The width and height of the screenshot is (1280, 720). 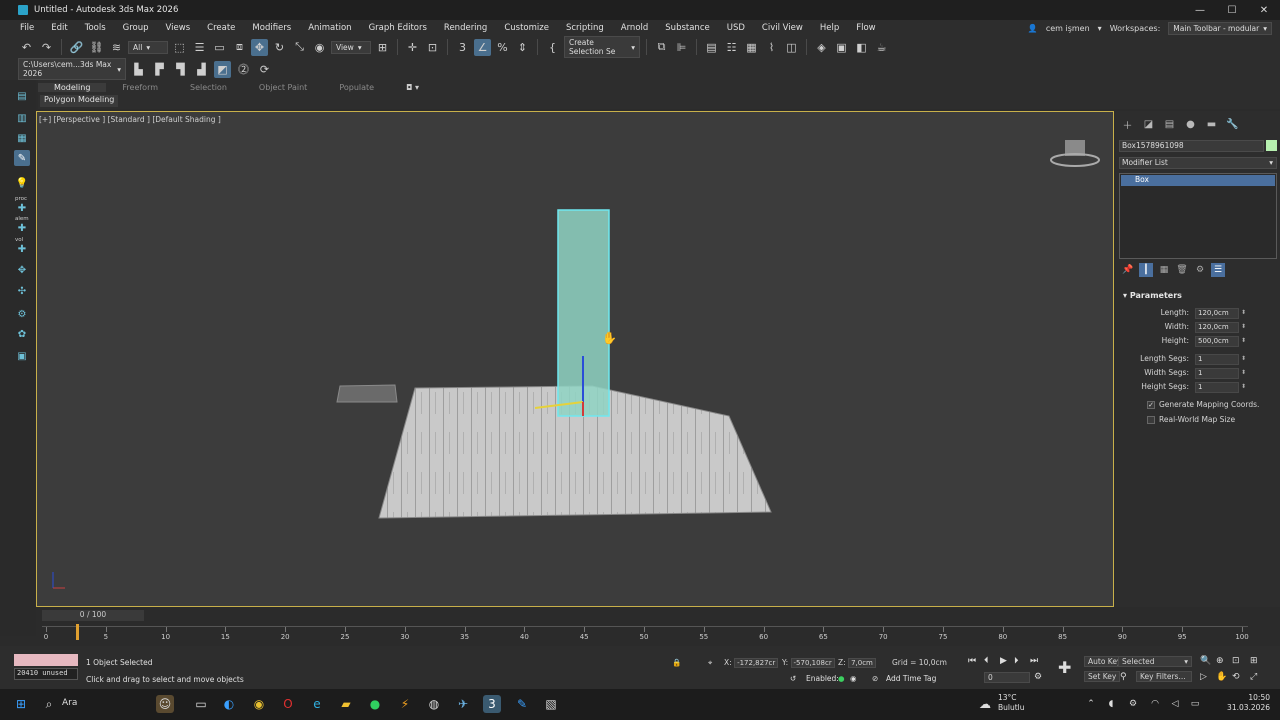 I want to click on select-move-icon: ✥, so click(x=259, y=47).